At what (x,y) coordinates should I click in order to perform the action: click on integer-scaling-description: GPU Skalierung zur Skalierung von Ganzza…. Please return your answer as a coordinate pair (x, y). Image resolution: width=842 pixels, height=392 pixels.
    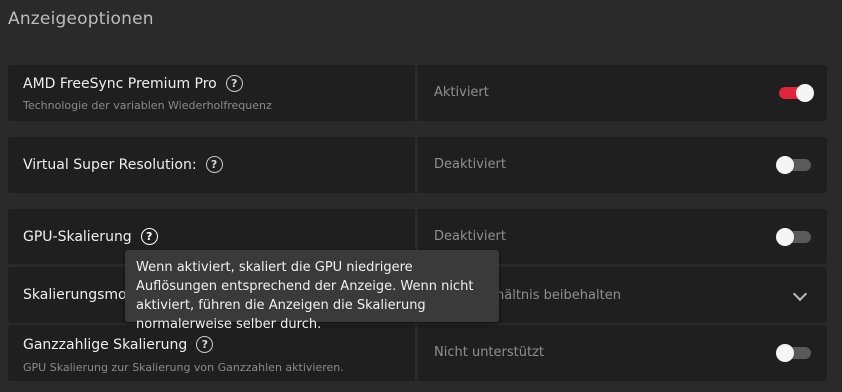
    Looking at the image, I should click on (183, 367).